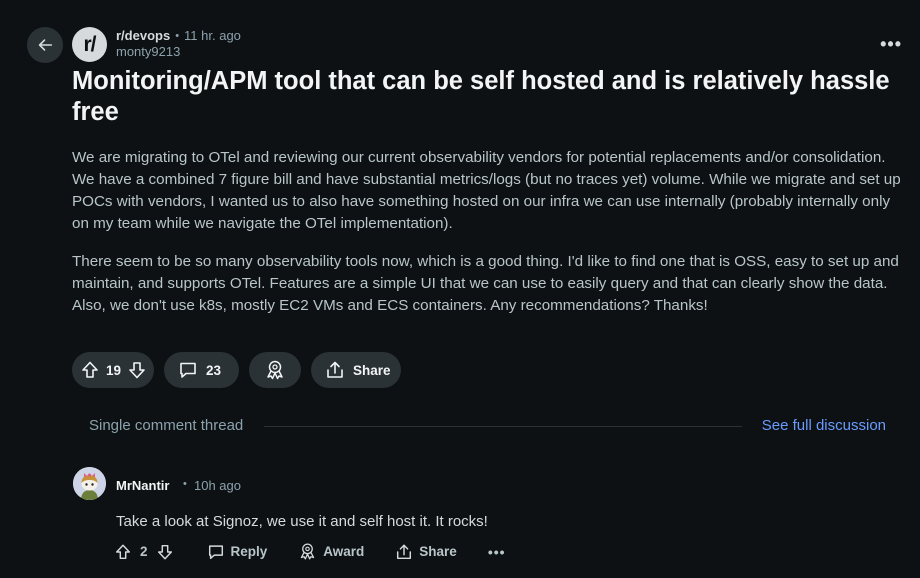 The image size is (920, 578). I want to click on more-options-button: •••, so click(891, 44).